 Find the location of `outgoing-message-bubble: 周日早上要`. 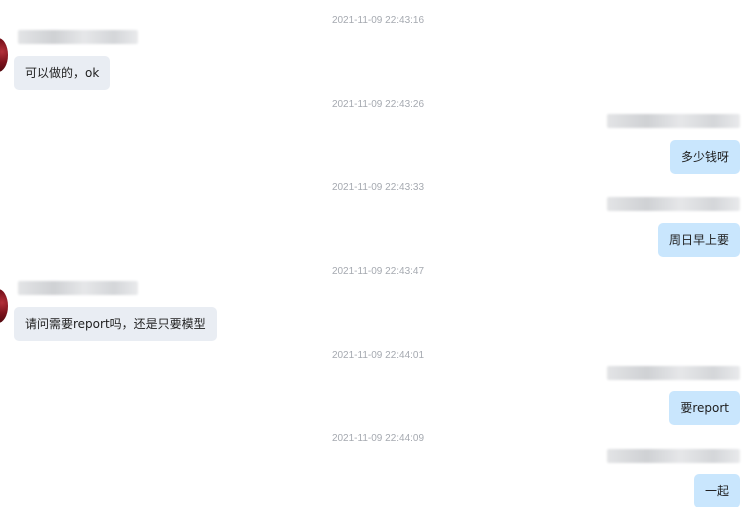

outgoing-message-bubble: 周日早上要 is located at coordinates (698, 240).